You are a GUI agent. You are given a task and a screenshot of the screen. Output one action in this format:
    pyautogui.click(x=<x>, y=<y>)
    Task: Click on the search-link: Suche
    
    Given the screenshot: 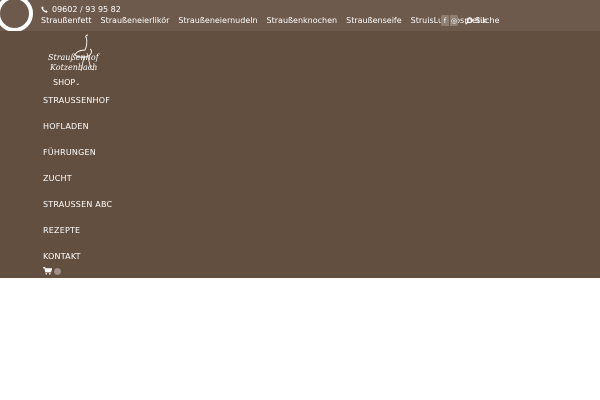 What is the action you would take?
    pyautogui.click(x=482, y=20)
    